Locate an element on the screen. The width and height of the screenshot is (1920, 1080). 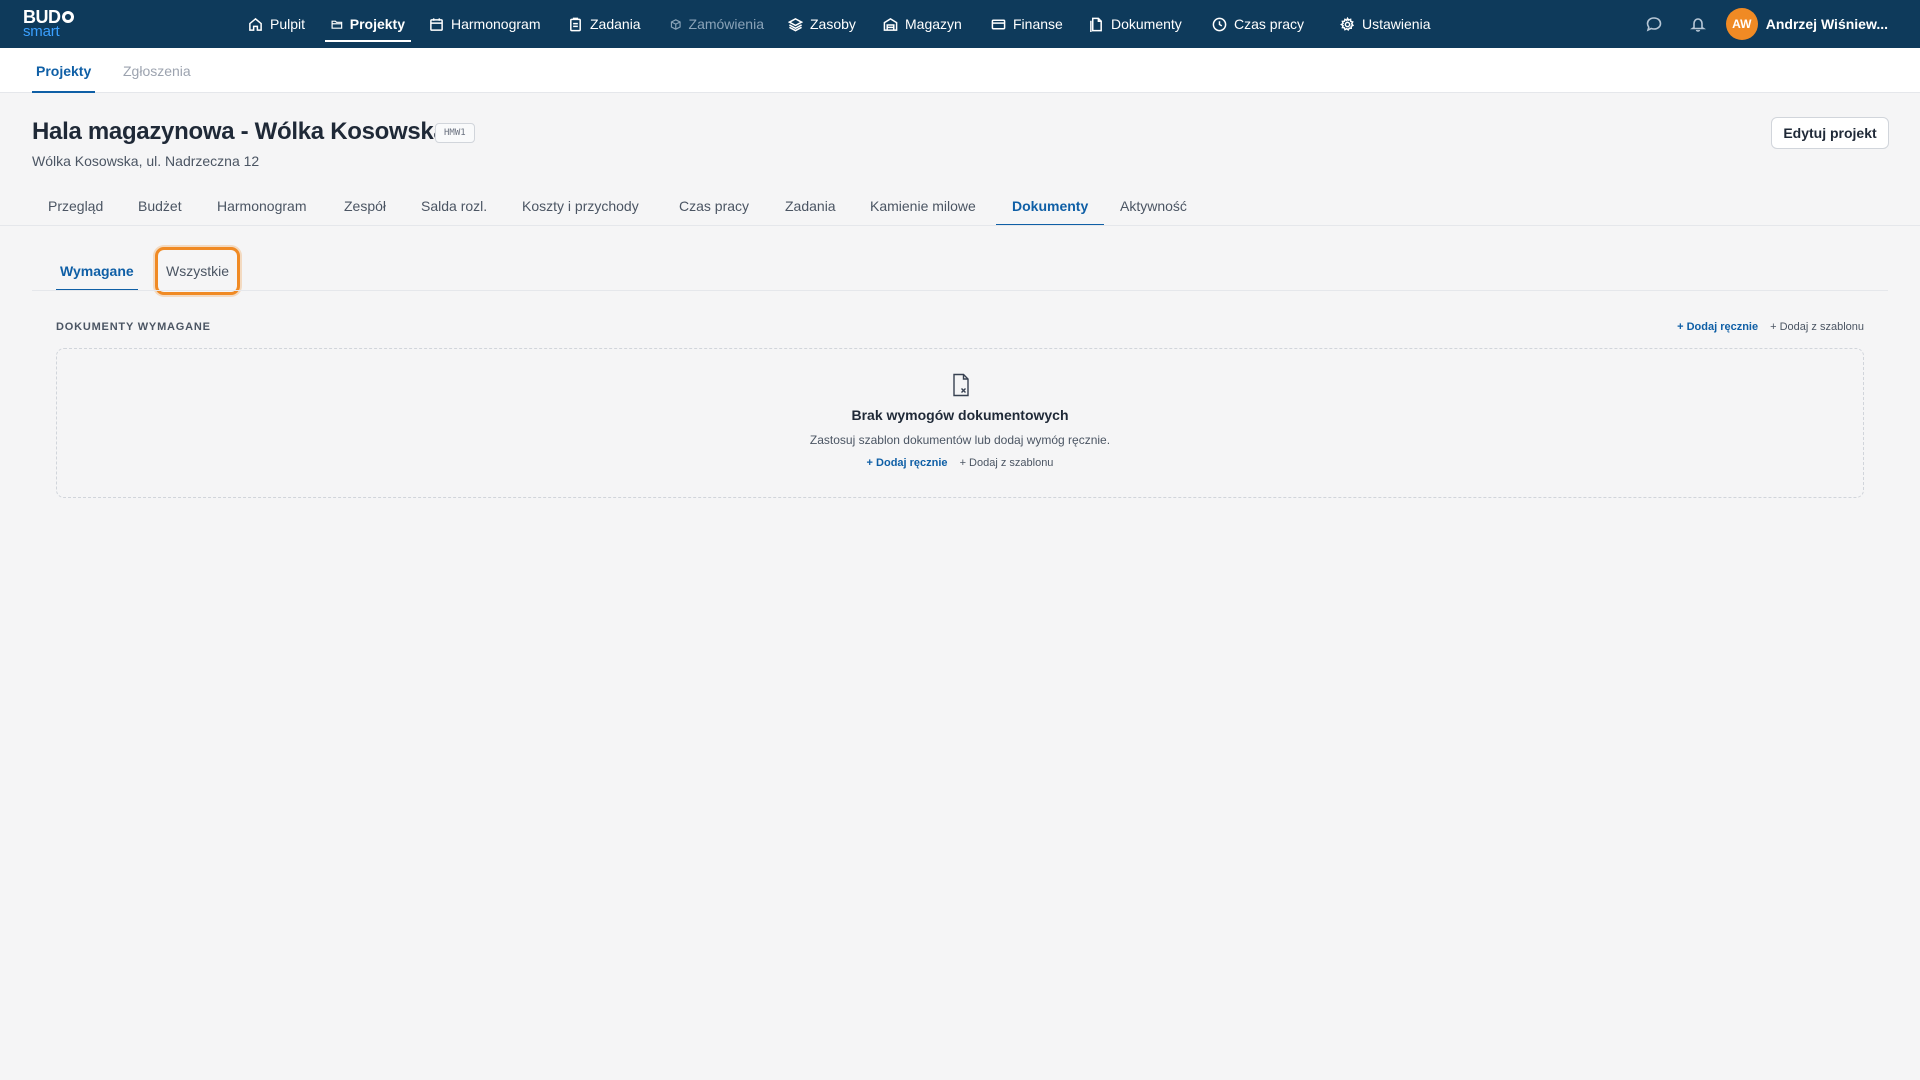
tab-dokumenty: Dokumenty is located at coordinates (1050, 206).